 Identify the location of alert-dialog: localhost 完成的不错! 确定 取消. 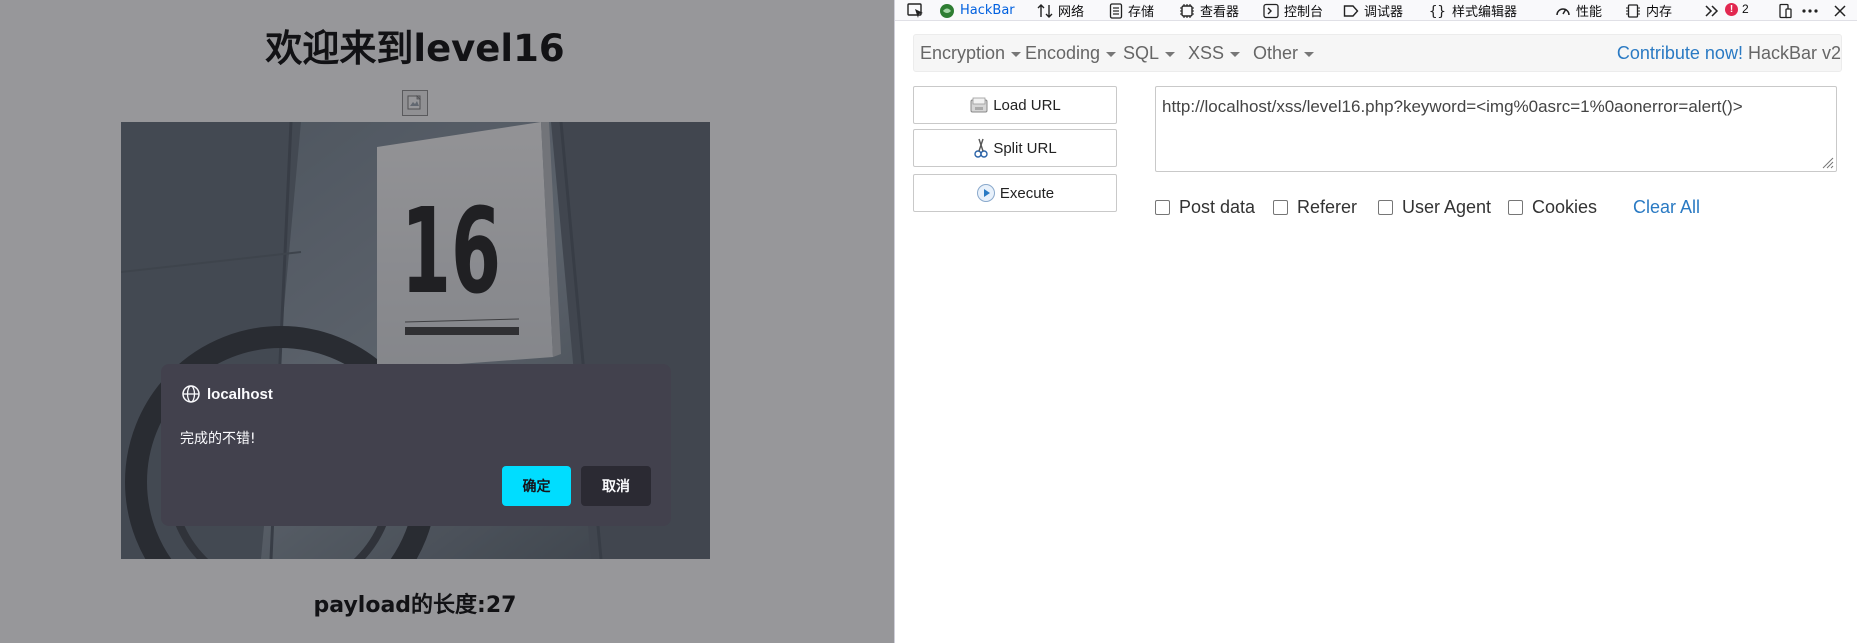
(416, 445).